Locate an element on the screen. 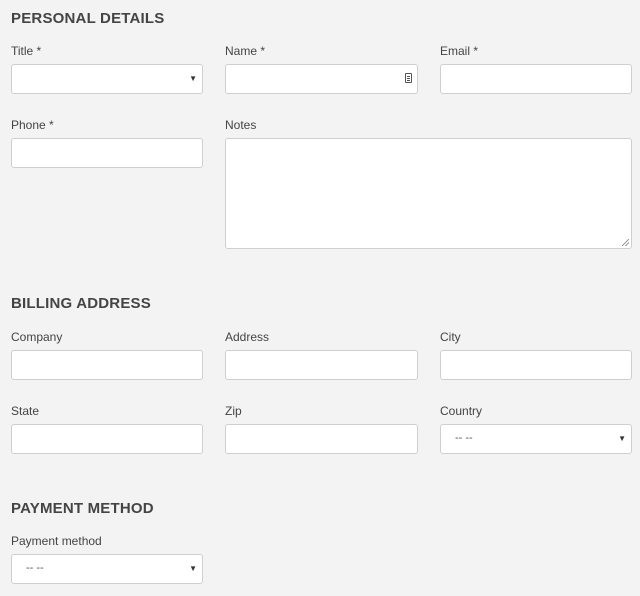 The image size is (640, 596). company-label: Company is located at coordinates (37, 337).